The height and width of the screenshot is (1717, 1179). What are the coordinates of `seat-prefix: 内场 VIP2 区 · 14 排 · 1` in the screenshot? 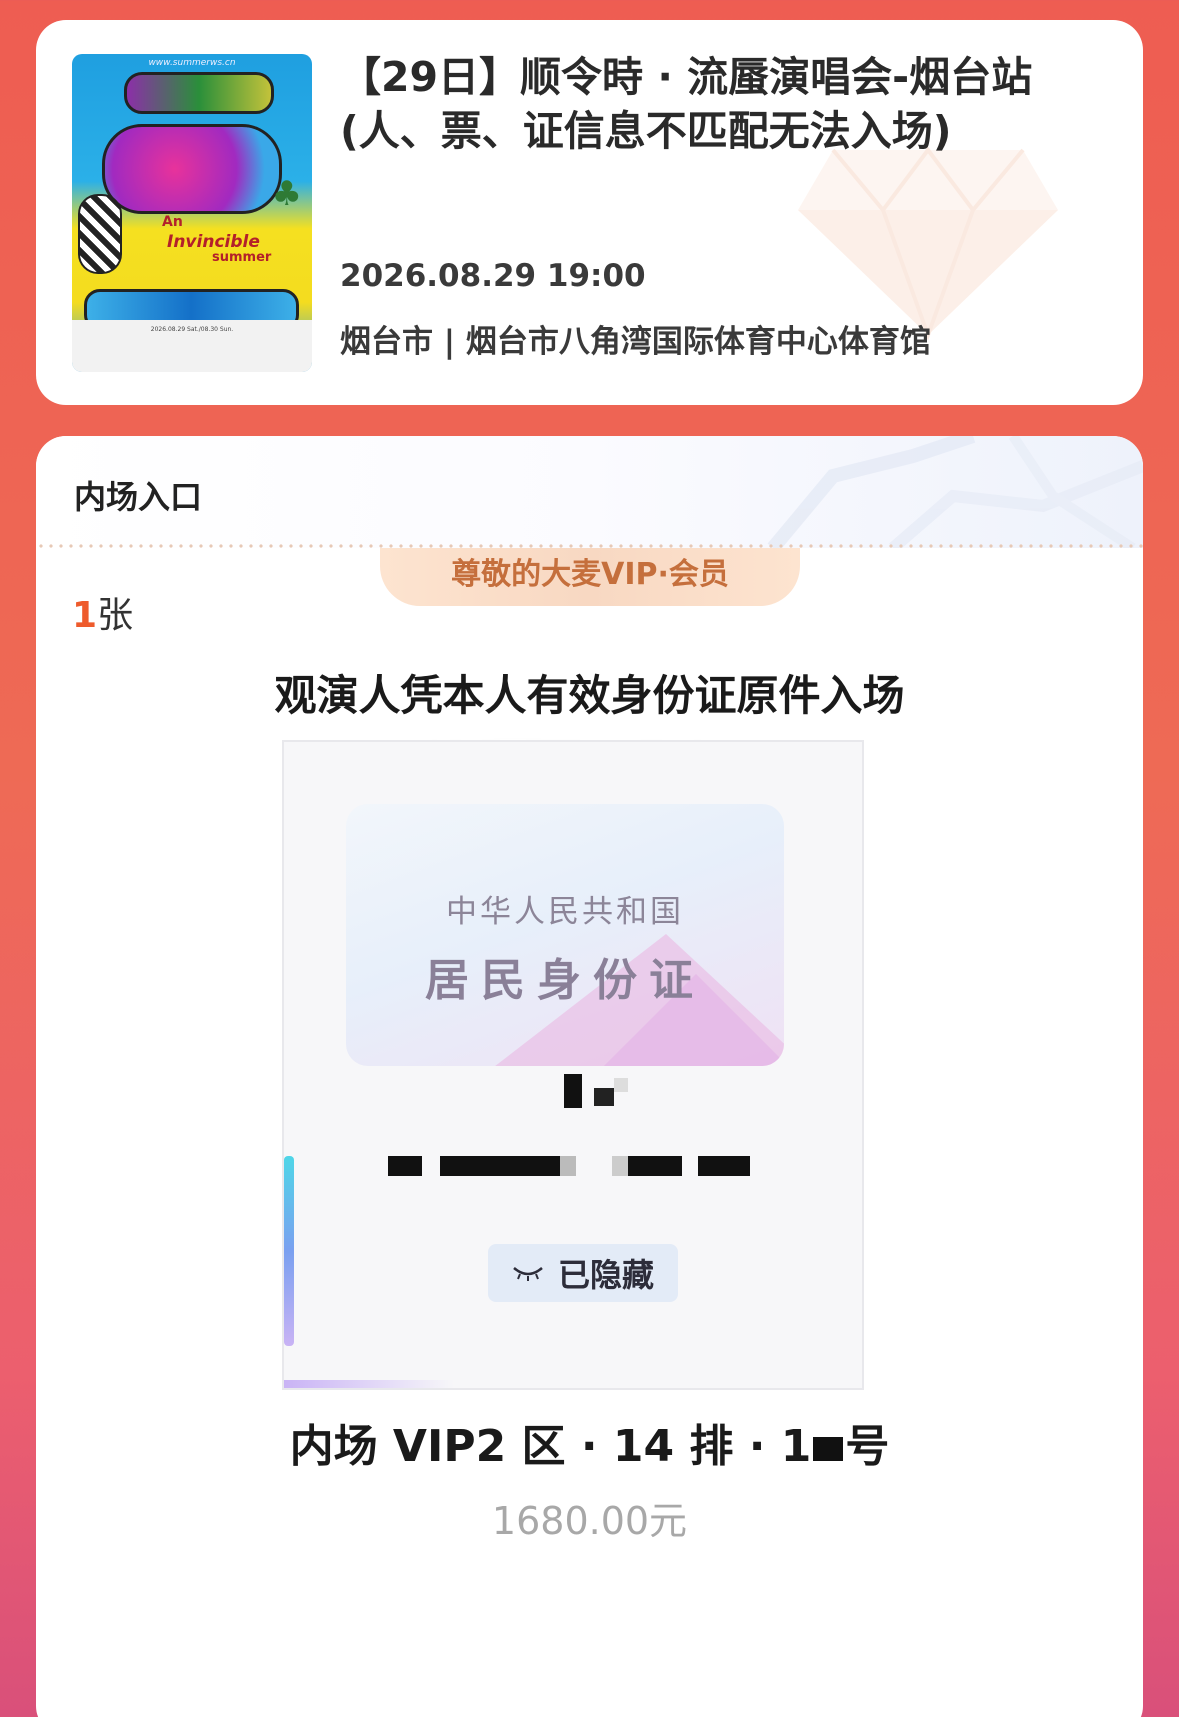 It's located at (550, 1446).